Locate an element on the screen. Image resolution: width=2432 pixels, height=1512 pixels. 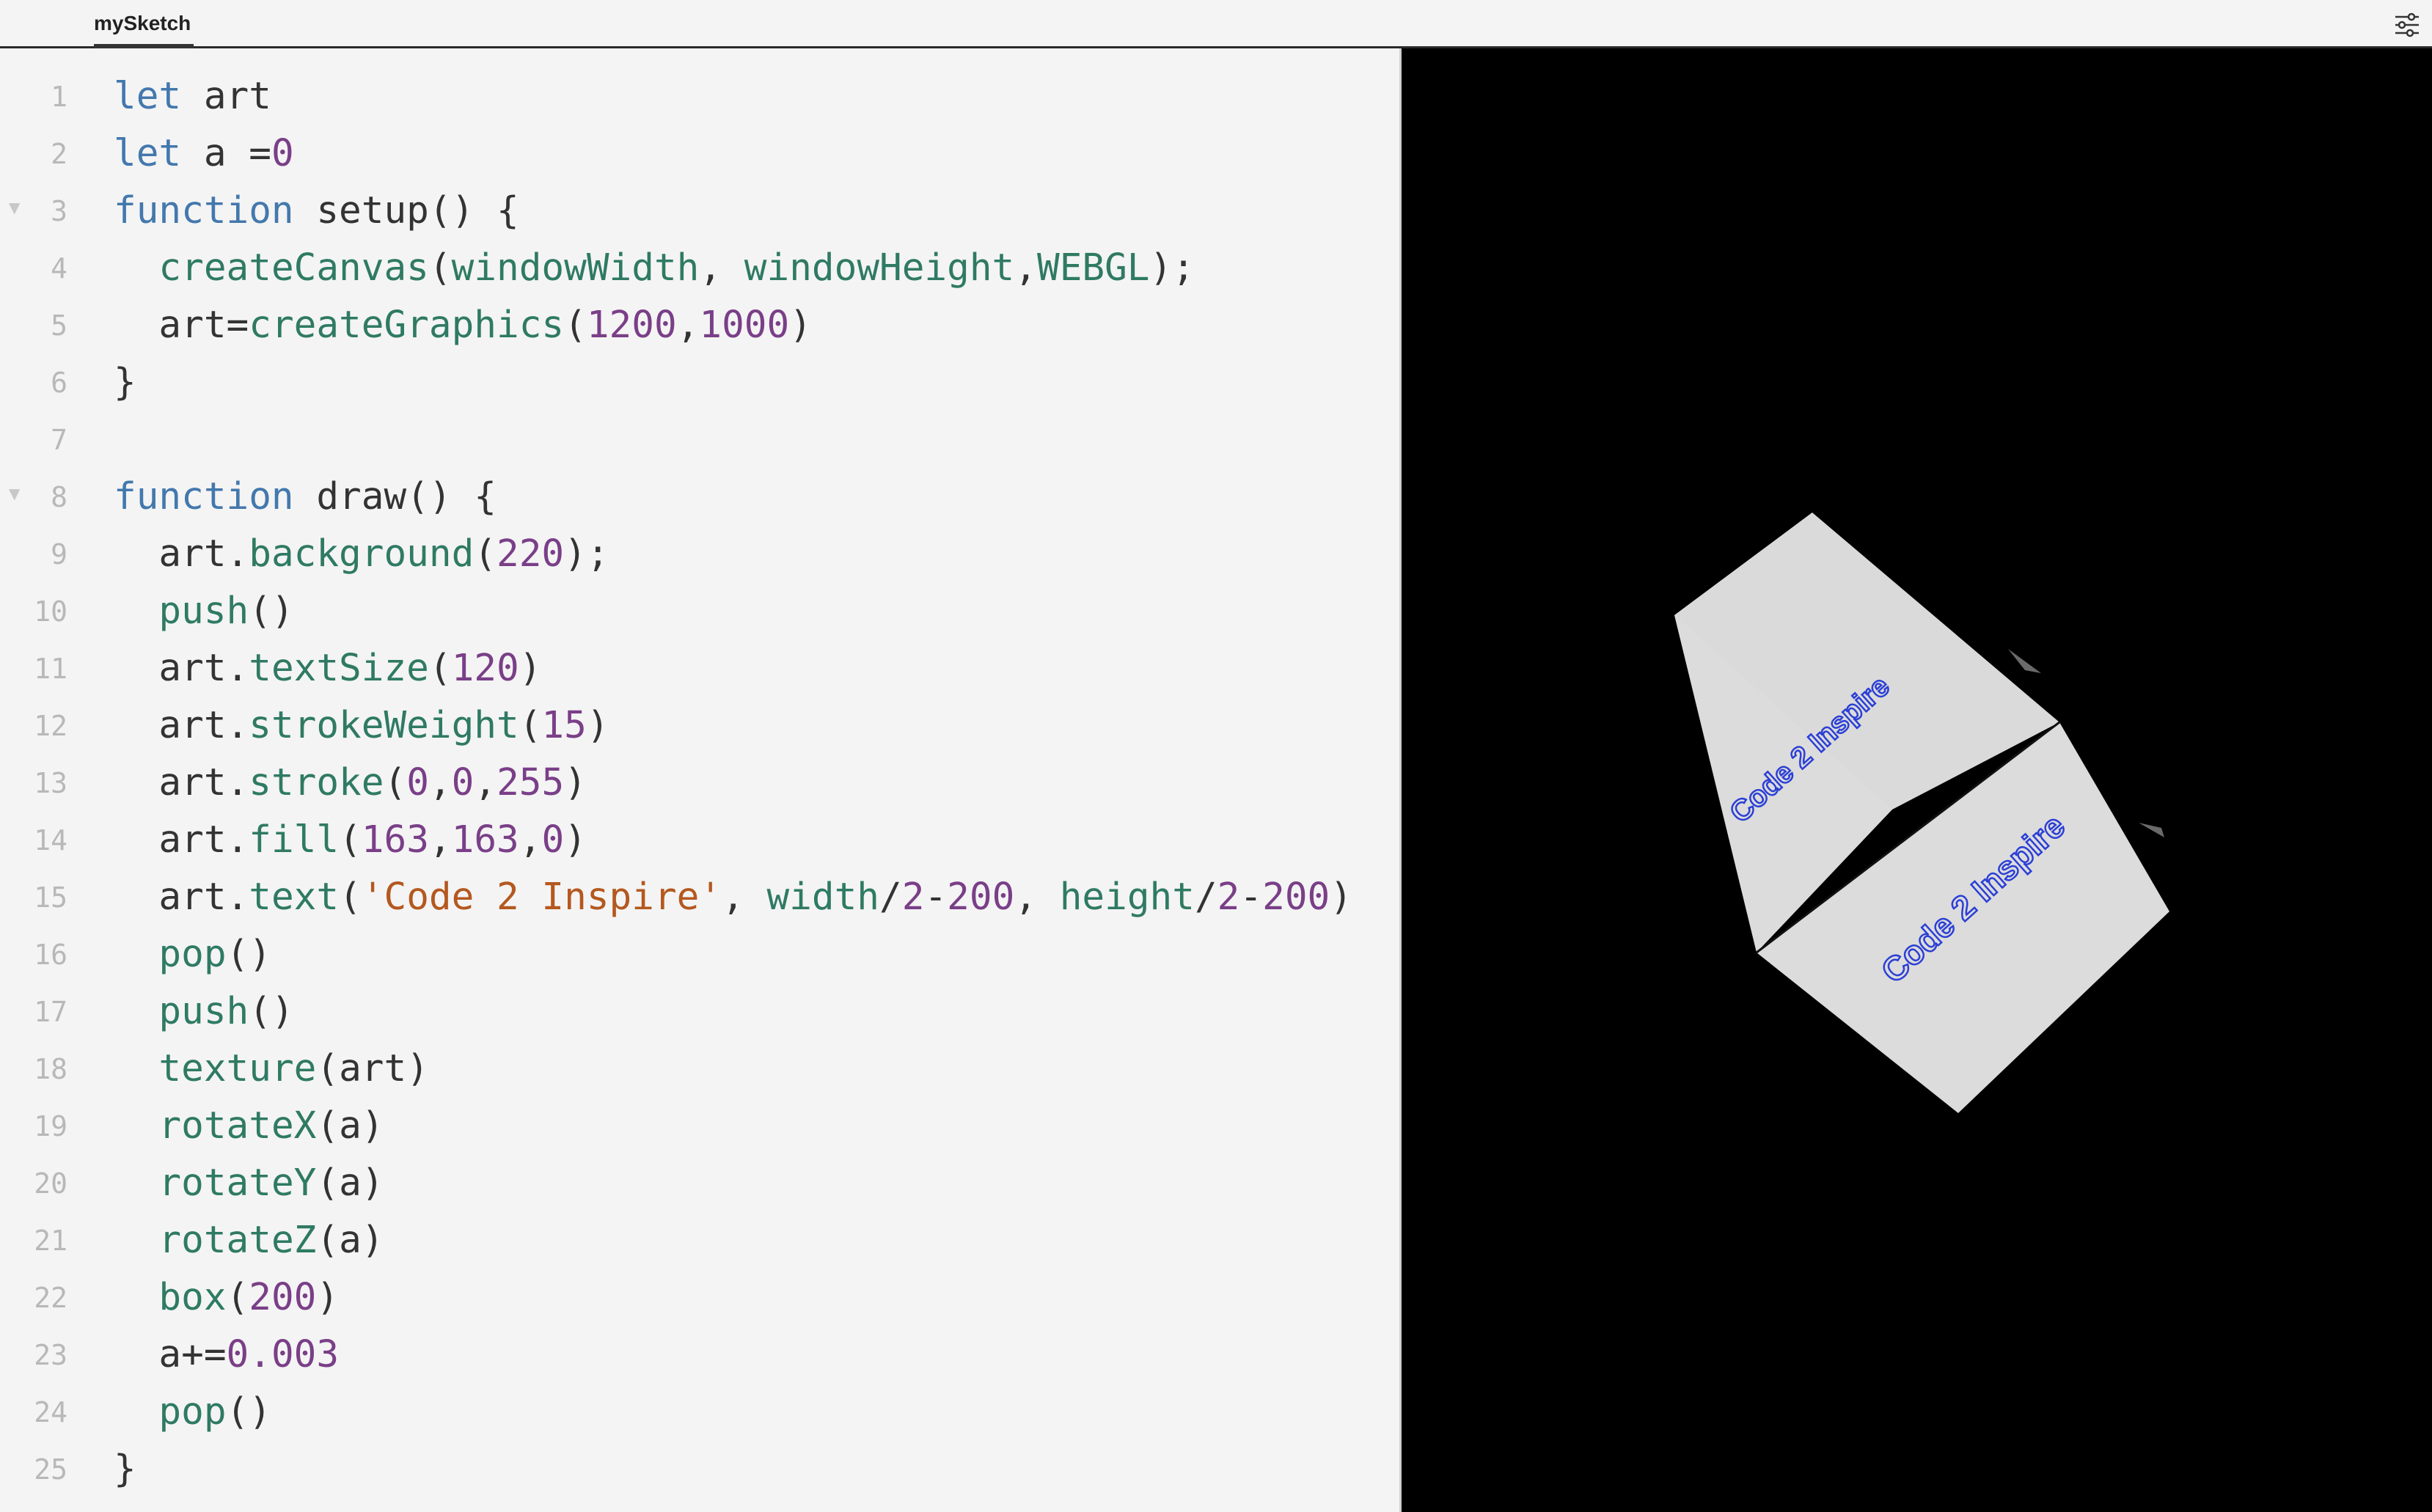
code-text: texture(art) is located at coordinates (271, 1069).